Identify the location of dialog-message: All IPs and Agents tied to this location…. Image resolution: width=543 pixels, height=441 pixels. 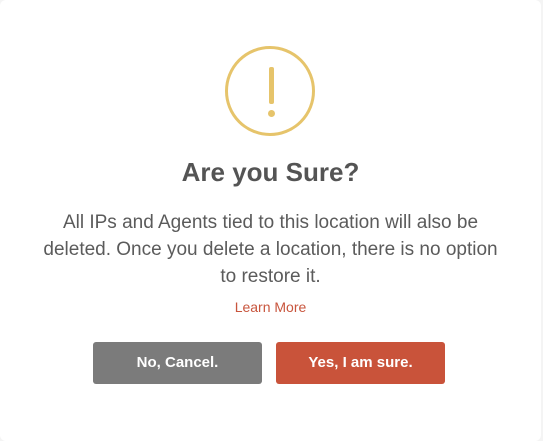
(270, 249).